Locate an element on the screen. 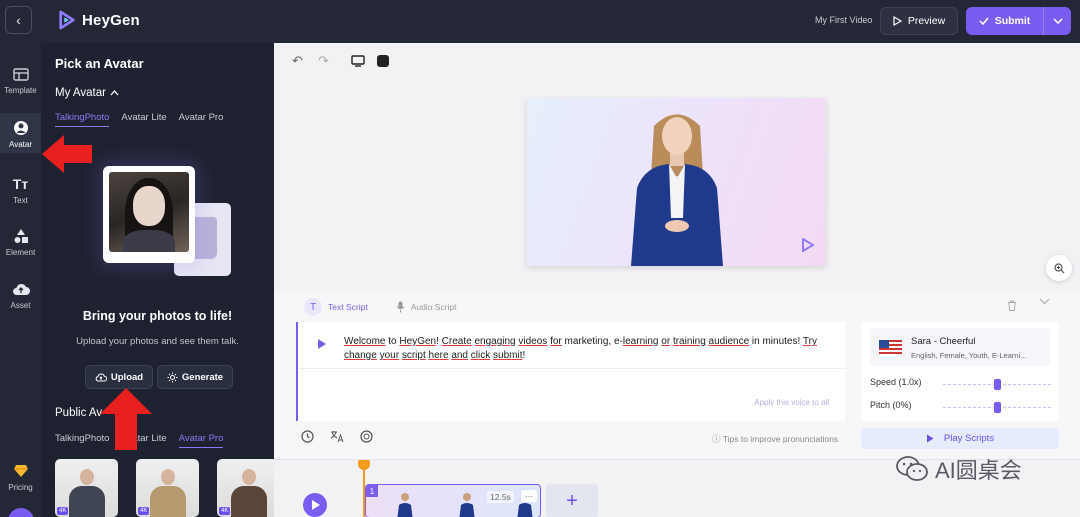 The image size is (1080, 517). rail-item-asset: Asset is located at coordinates (20, 295).